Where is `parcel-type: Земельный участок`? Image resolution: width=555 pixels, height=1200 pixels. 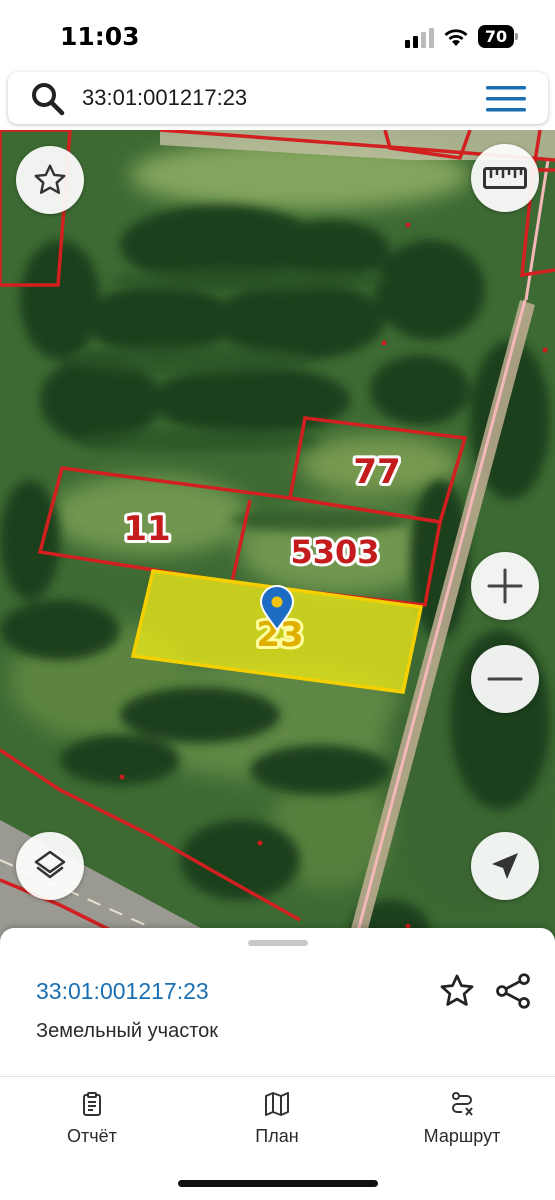 parcel-type: Земельный участок is located at coordinates (127, 1031).